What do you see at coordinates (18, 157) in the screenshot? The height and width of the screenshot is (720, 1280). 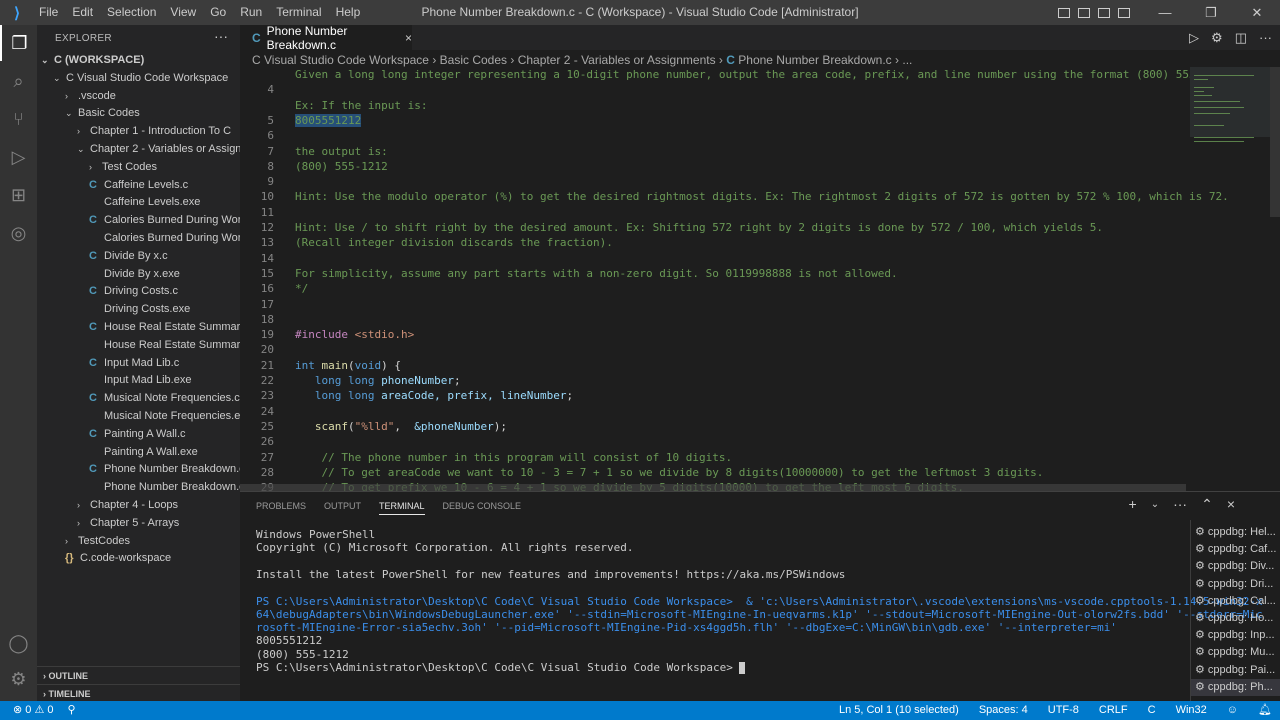 I see `run-debug-icon: ▷` at bounding box center [18, 157].